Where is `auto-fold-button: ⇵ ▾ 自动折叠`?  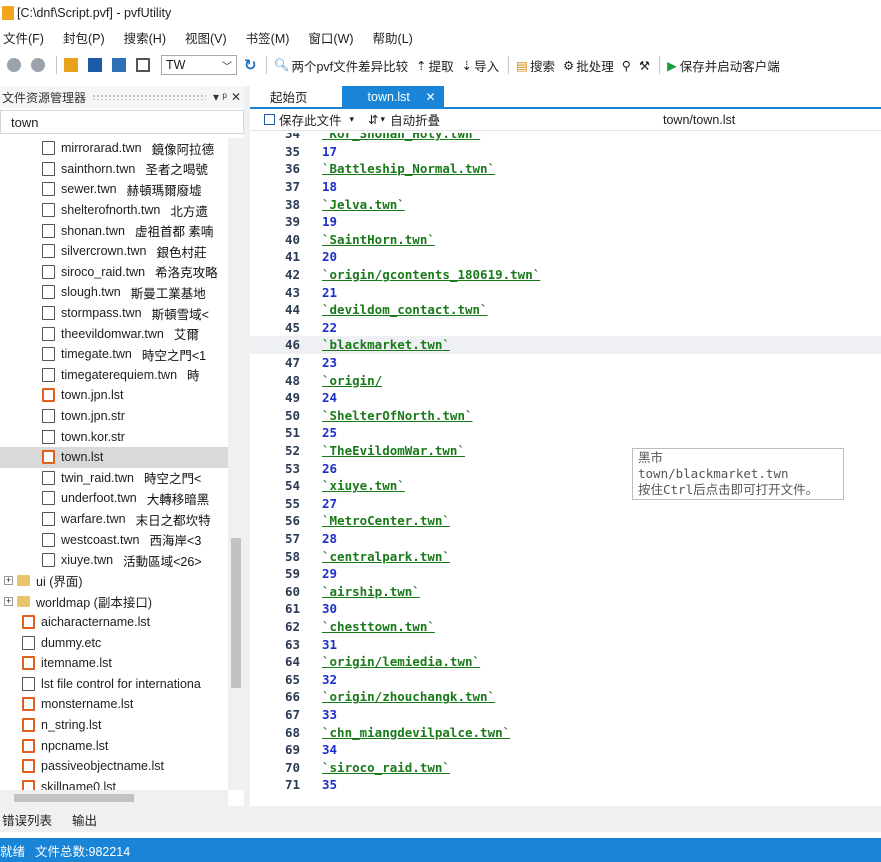
auto-fold-button: ⇵ ▾ 自动折叠 is located at coordinates (404, 119).